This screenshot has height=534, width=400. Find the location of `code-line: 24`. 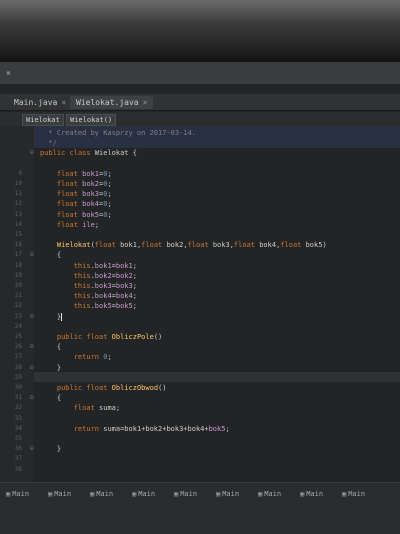

code-line: 24 is located at coordinates (200, 327).